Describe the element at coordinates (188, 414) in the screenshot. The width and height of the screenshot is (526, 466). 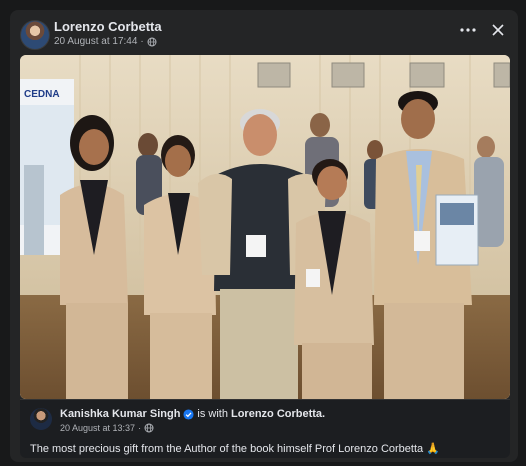
I see `verified-badge-icon` at that location.